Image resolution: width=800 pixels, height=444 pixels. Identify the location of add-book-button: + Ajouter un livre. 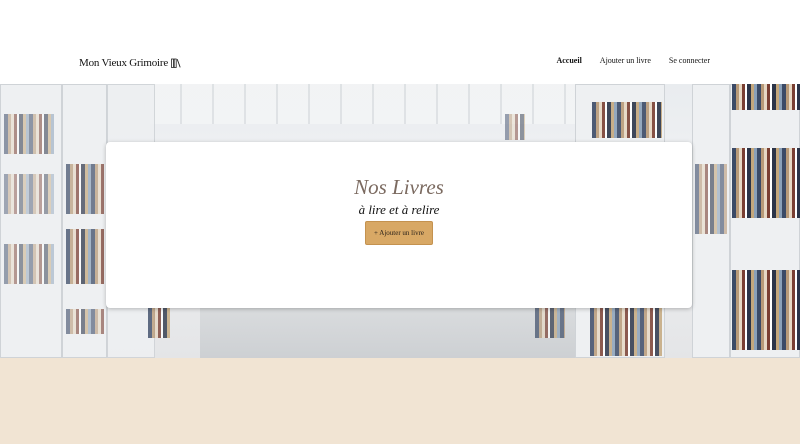
(399, 233).